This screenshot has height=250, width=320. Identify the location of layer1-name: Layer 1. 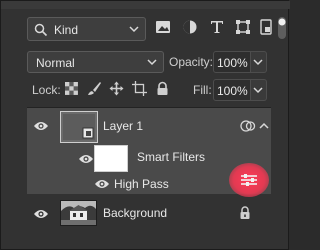
(123, 126).